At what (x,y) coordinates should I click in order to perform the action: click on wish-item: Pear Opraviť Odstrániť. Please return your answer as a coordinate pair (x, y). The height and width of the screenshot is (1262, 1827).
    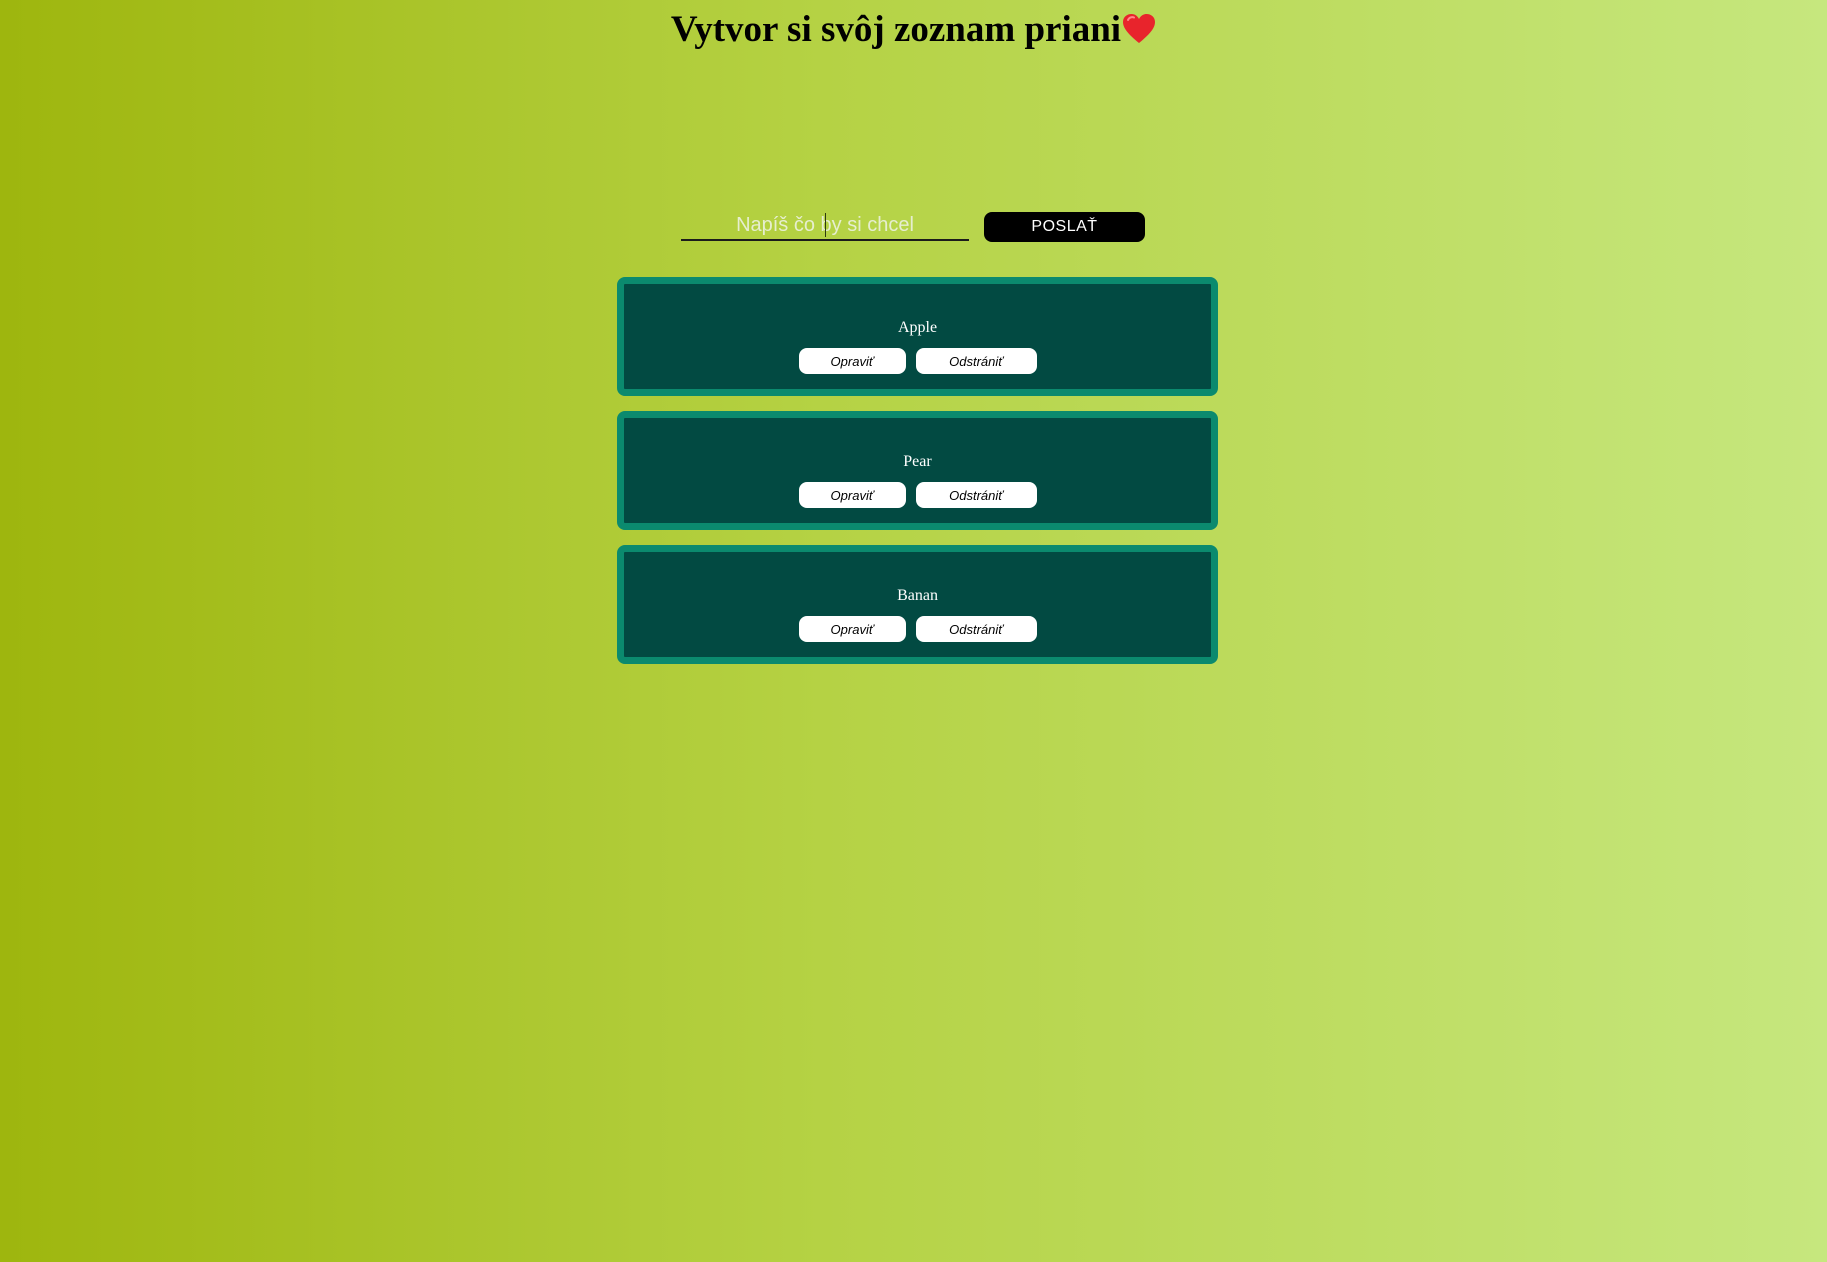
    Looking at the image, I should click on (917, 470).